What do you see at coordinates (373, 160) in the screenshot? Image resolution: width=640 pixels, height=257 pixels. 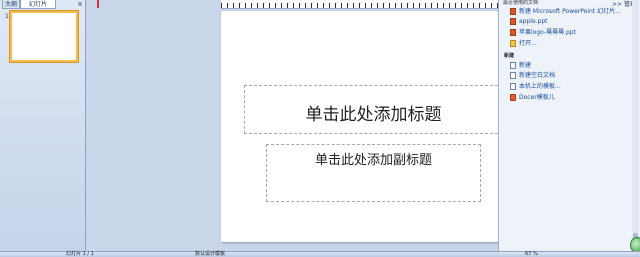 I see `subtitle-placeholder-text: 单击此处添加副标题` at bounding box center [373, 160].